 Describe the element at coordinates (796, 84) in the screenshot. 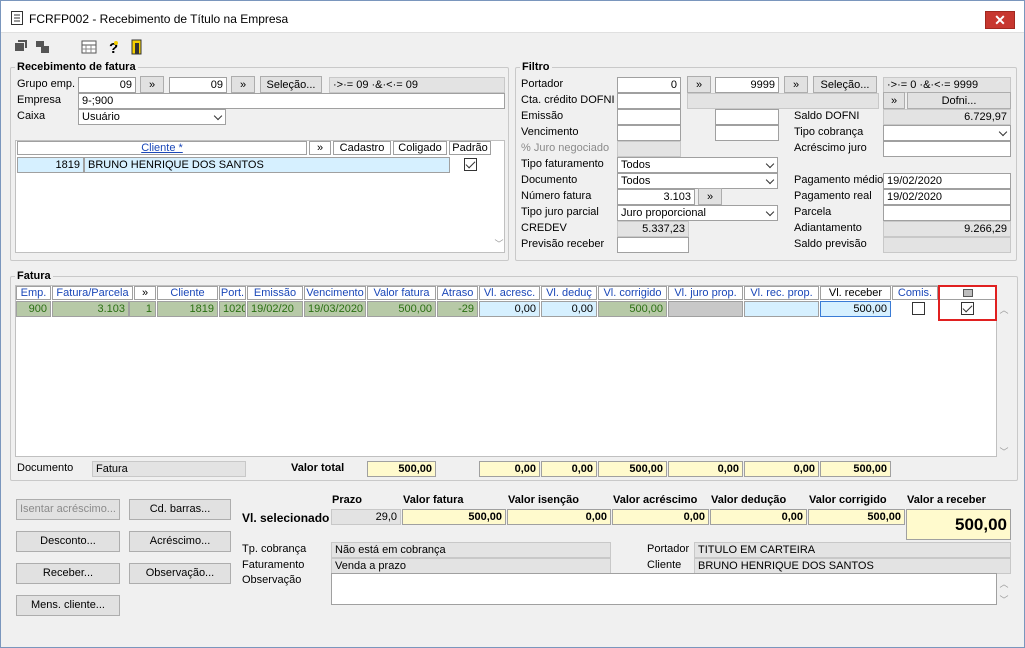

I see `portador-to-more-button: »` at that location.